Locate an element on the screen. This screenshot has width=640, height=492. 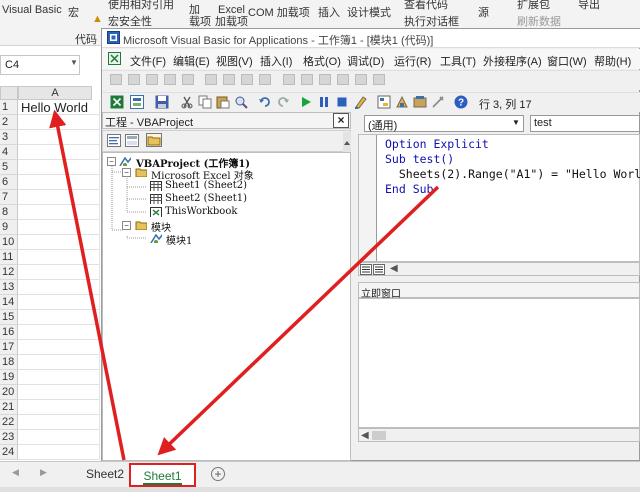
row-header: 22 is located at coordinates (9, 422).